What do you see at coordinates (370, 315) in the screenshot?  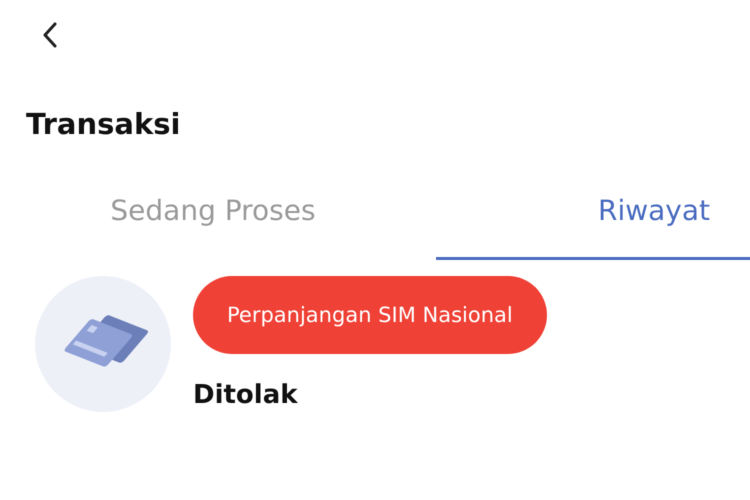 I see `service-badge: Perpanjangan SIM Nasional` at bounding box center [370, 315].